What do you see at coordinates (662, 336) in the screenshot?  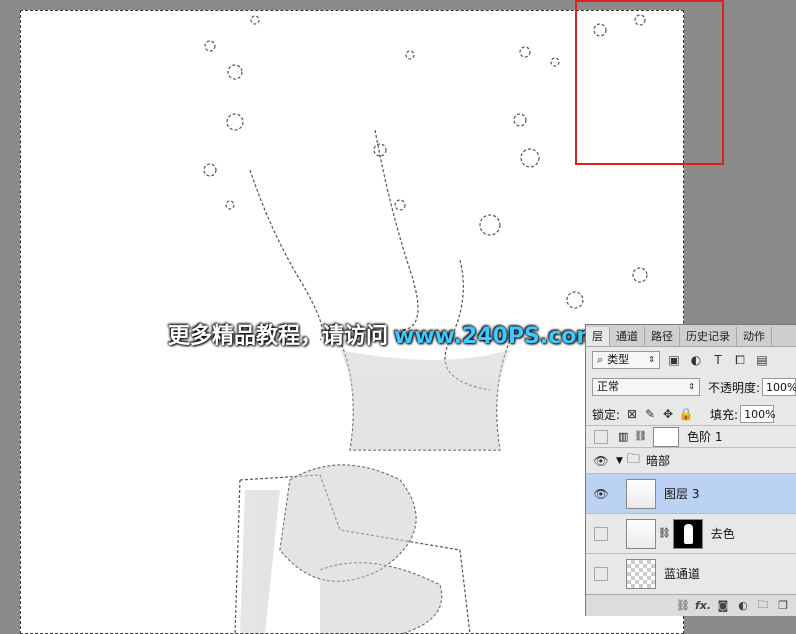 I see `tab-paths: 路径` at bounding box center [662, 336].